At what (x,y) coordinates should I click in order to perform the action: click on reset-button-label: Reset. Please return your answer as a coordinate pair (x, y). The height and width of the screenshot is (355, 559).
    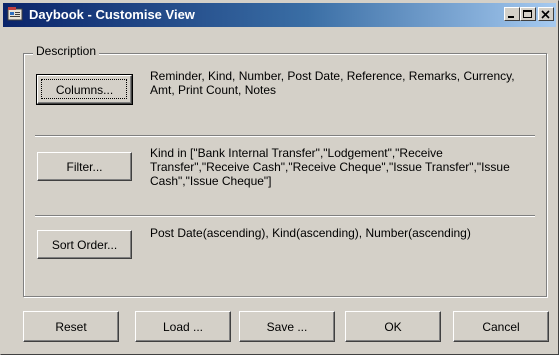
    Looking at the image, I should click on (71, 326).